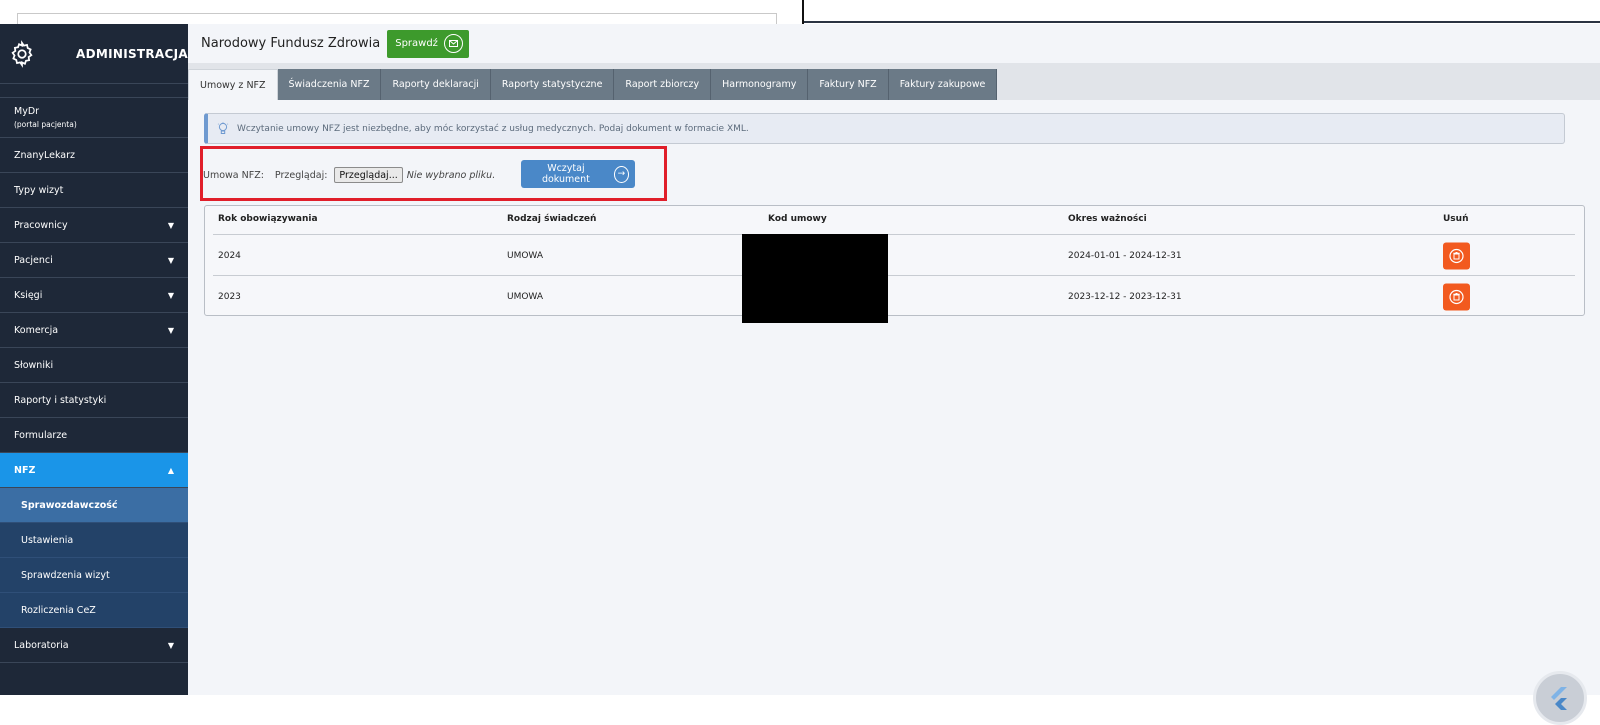 This screenshot has width=1600, height=725. I want to click on check-button: Sprawdź, so click(428, 43).